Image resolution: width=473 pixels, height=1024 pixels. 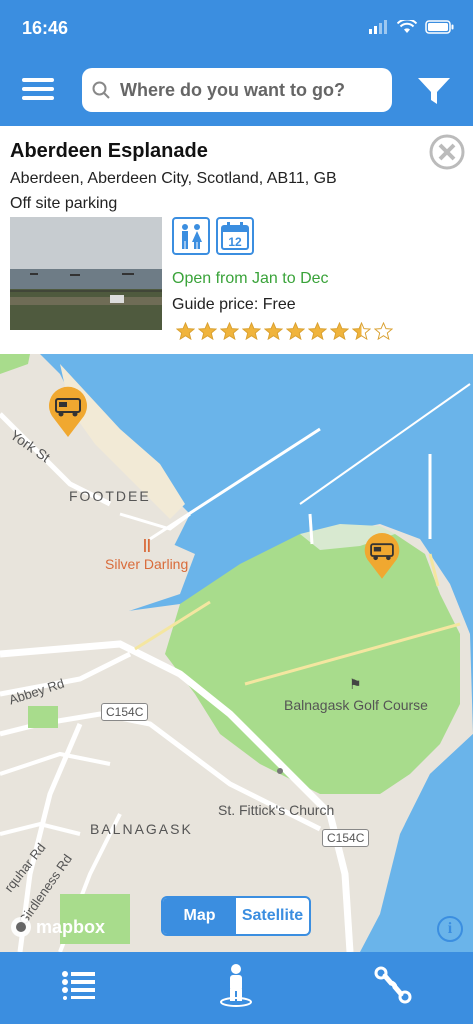 I want to click on calendar-icon: 12, so click(x=235, y=236).